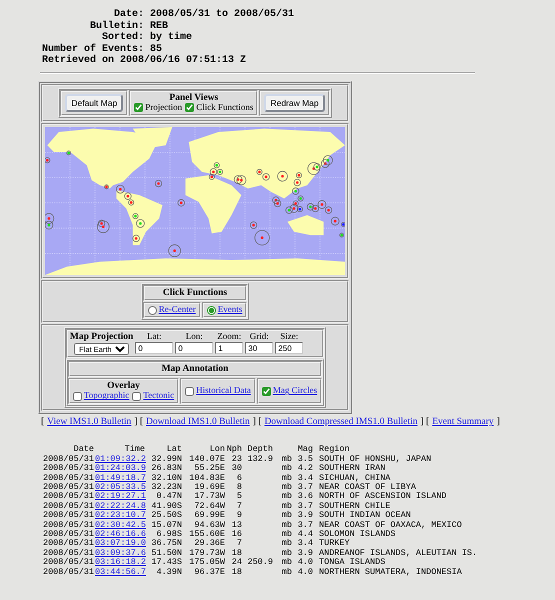 The image size is (555, 600). What do you see at coordinates (120, 525) in the screenshot?
I see `event-time-link: 02:30:42.5` at bounding box center [120, 525].